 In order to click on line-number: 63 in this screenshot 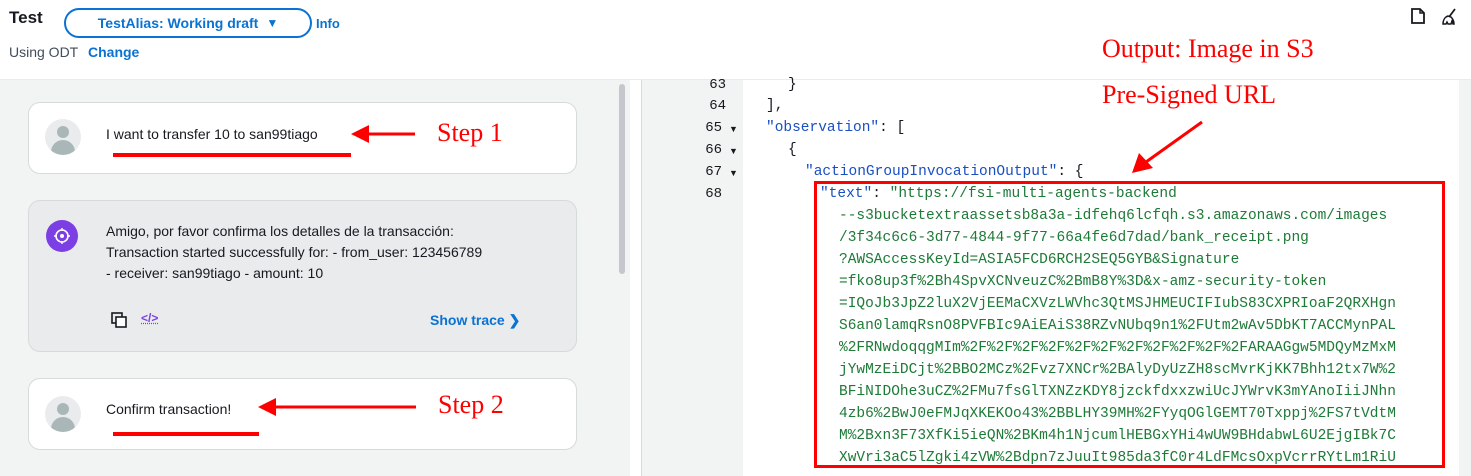, I will do `click(717, 85)`.